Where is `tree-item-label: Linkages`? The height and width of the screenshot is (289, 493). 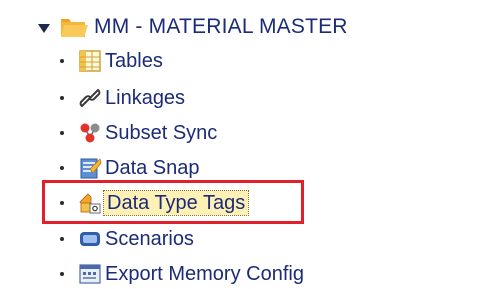
tree-item-label: Linkages is located at coordinates (145, 98).